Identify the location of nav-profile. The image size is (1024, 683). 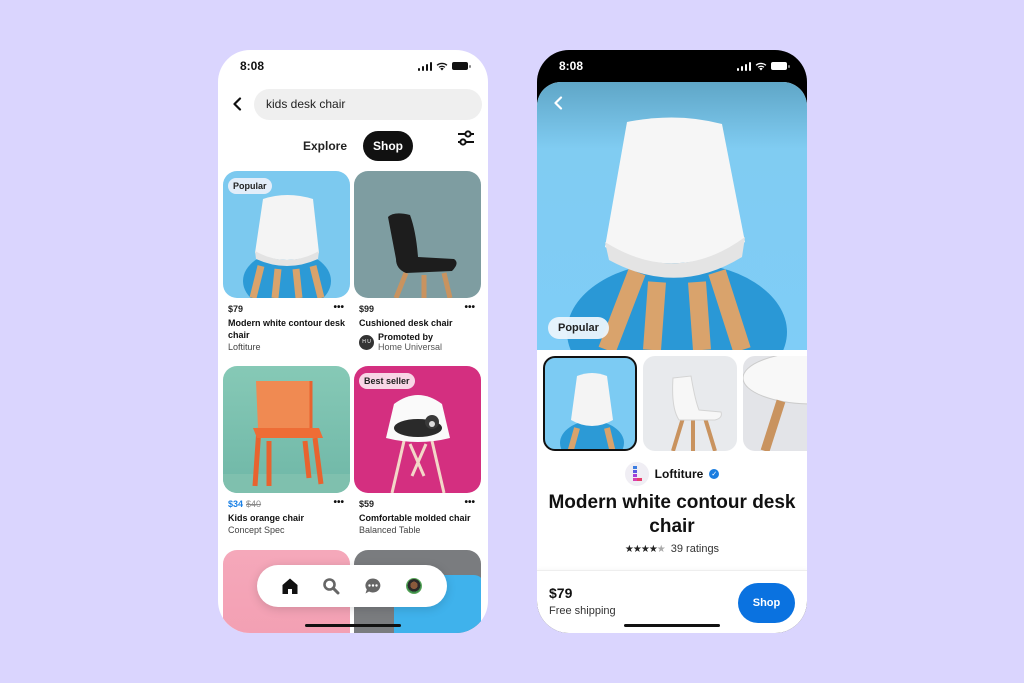
(414, 586).